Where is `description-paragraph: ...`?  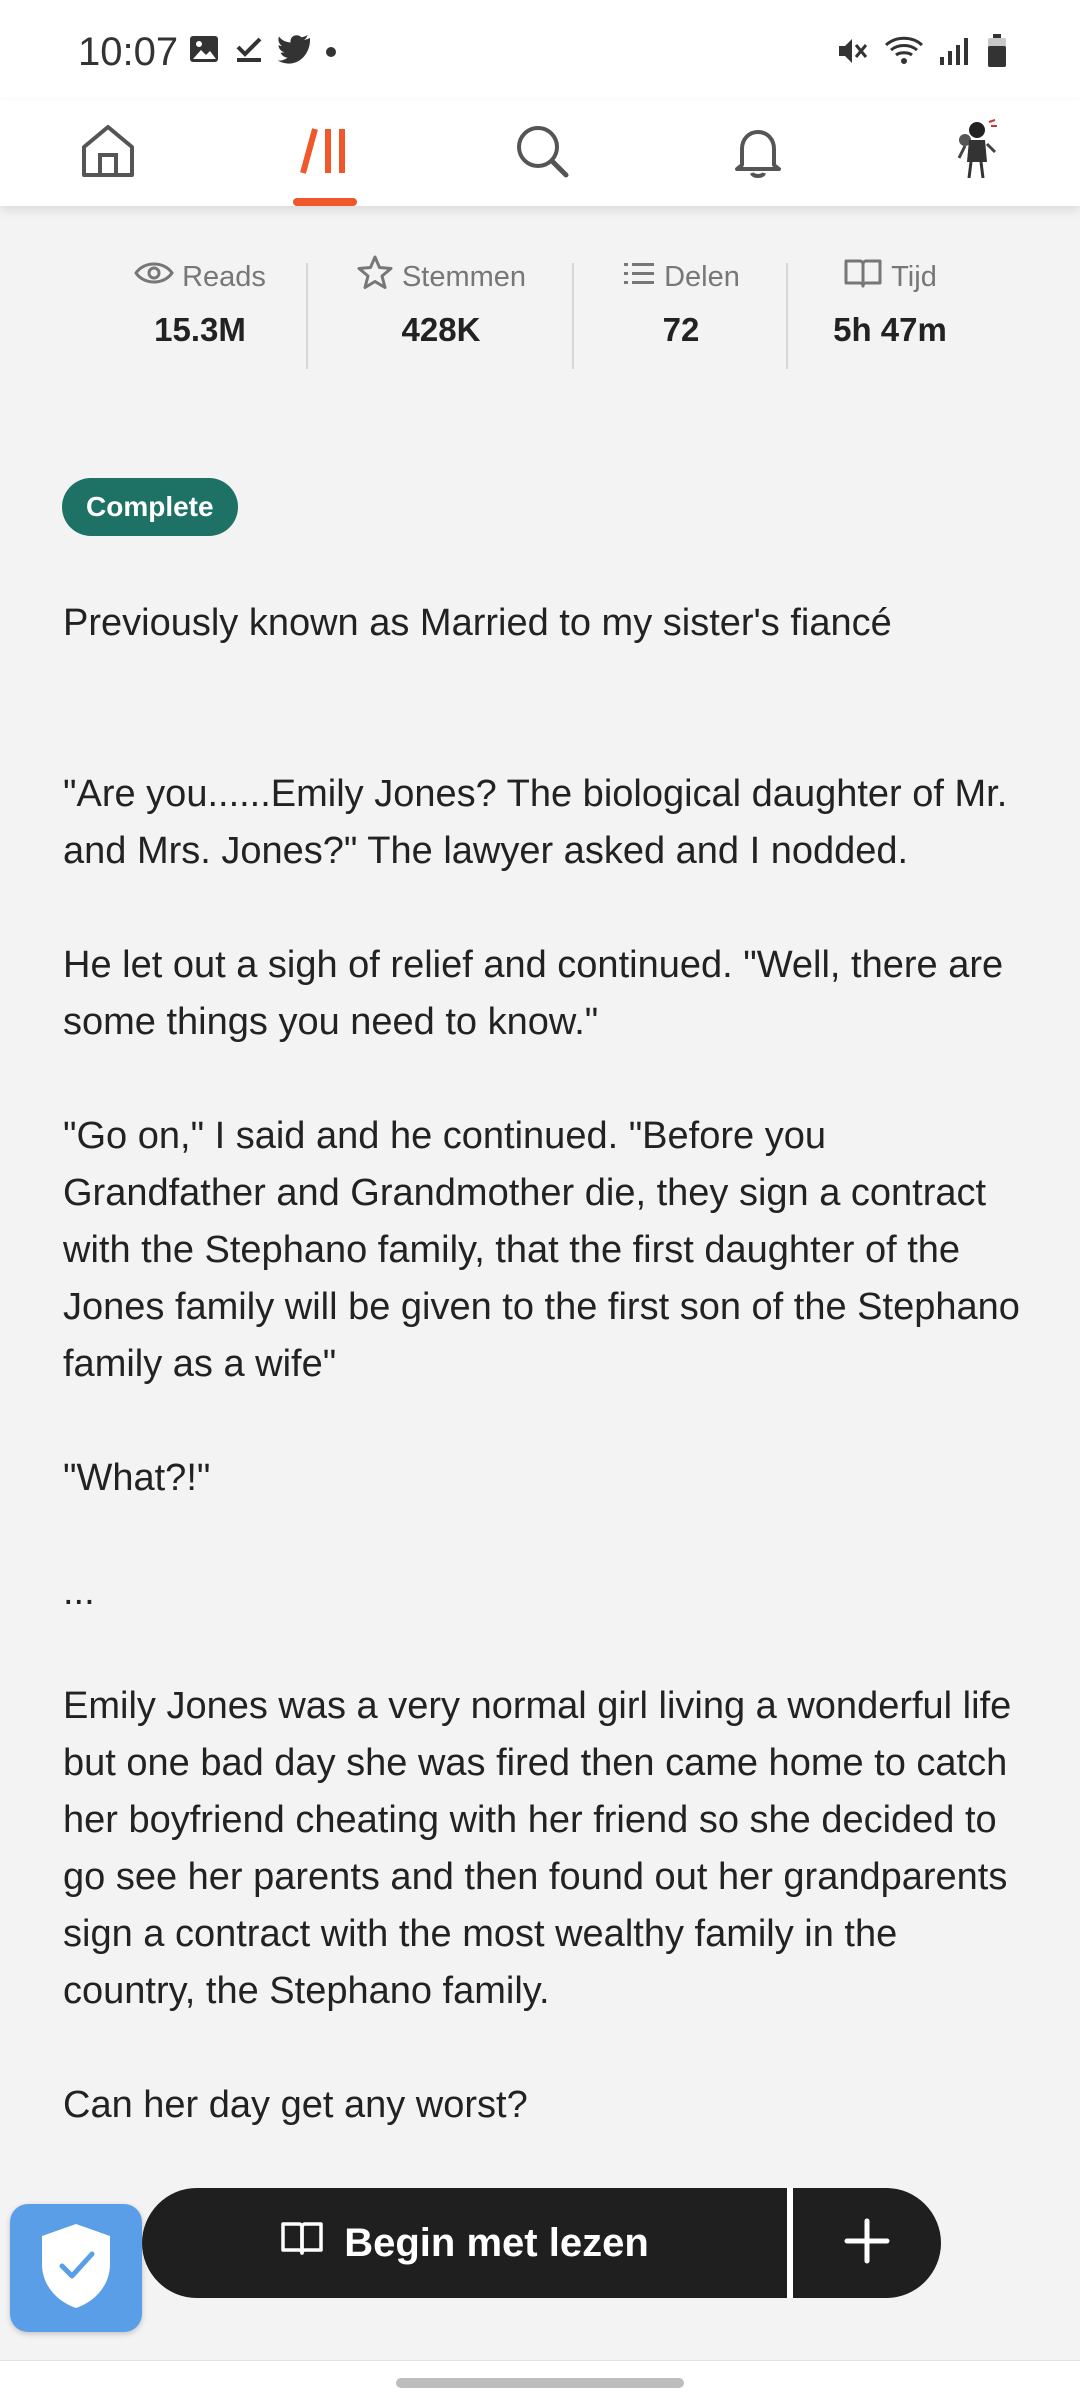
description-paragraph: ... is located at coordinates (79, 1592).